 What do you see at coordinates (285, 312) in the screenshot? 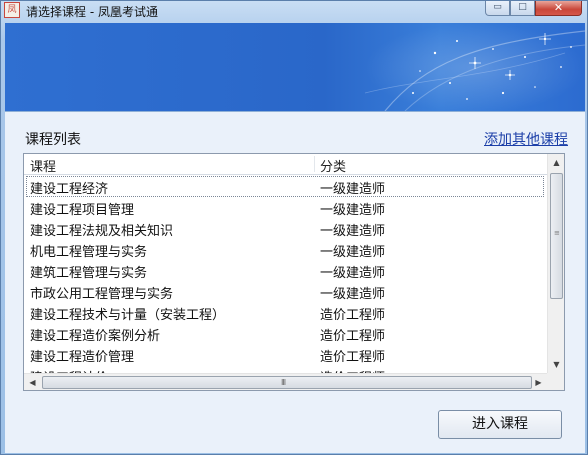
I see `course-row: 建设工程技术与计量（安装工程） 造价工程师` at bounding box center [285, 312].